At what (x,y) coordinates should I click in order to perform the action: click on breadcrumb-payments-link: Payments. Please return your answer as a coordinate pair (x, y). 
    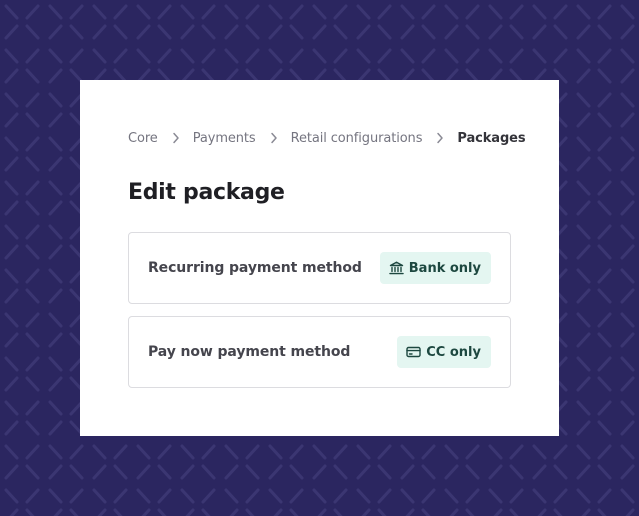
    Looking at the image, I should click on (224, 138).